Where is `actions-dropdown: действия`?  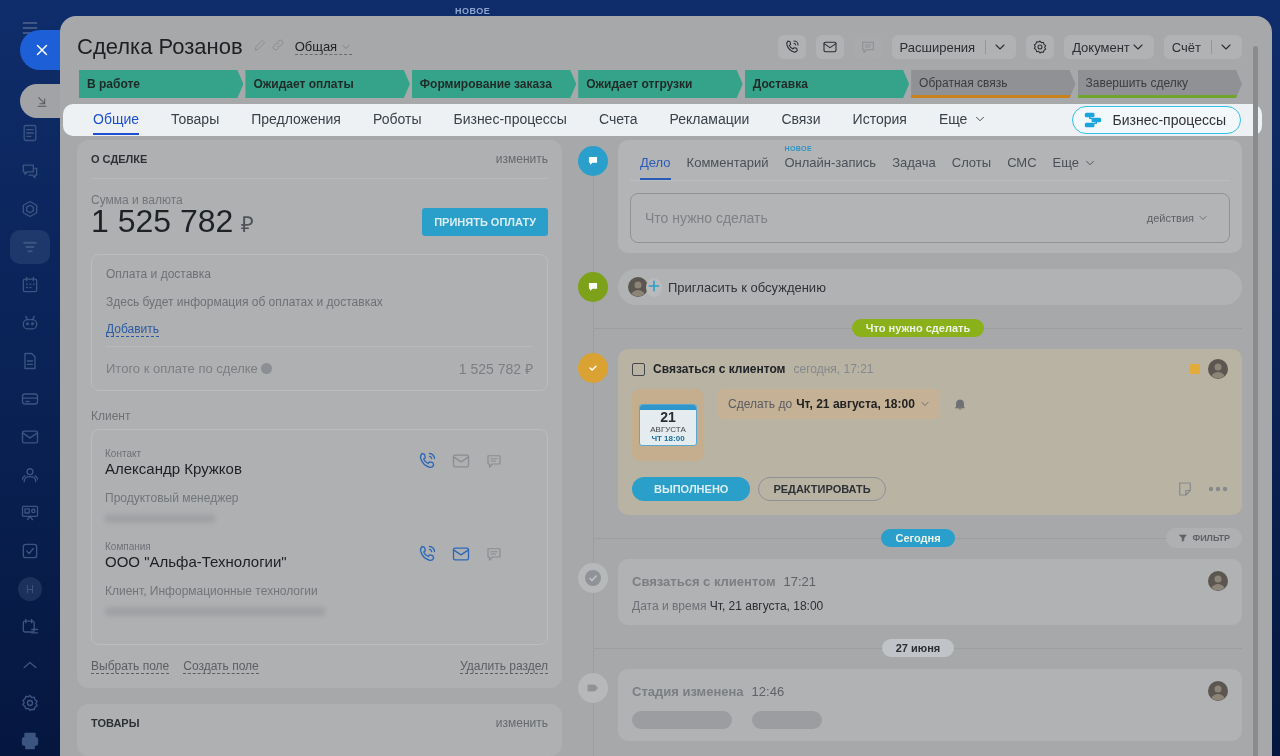 actions-dropdown: действия is located at coordinates (1177, 218).